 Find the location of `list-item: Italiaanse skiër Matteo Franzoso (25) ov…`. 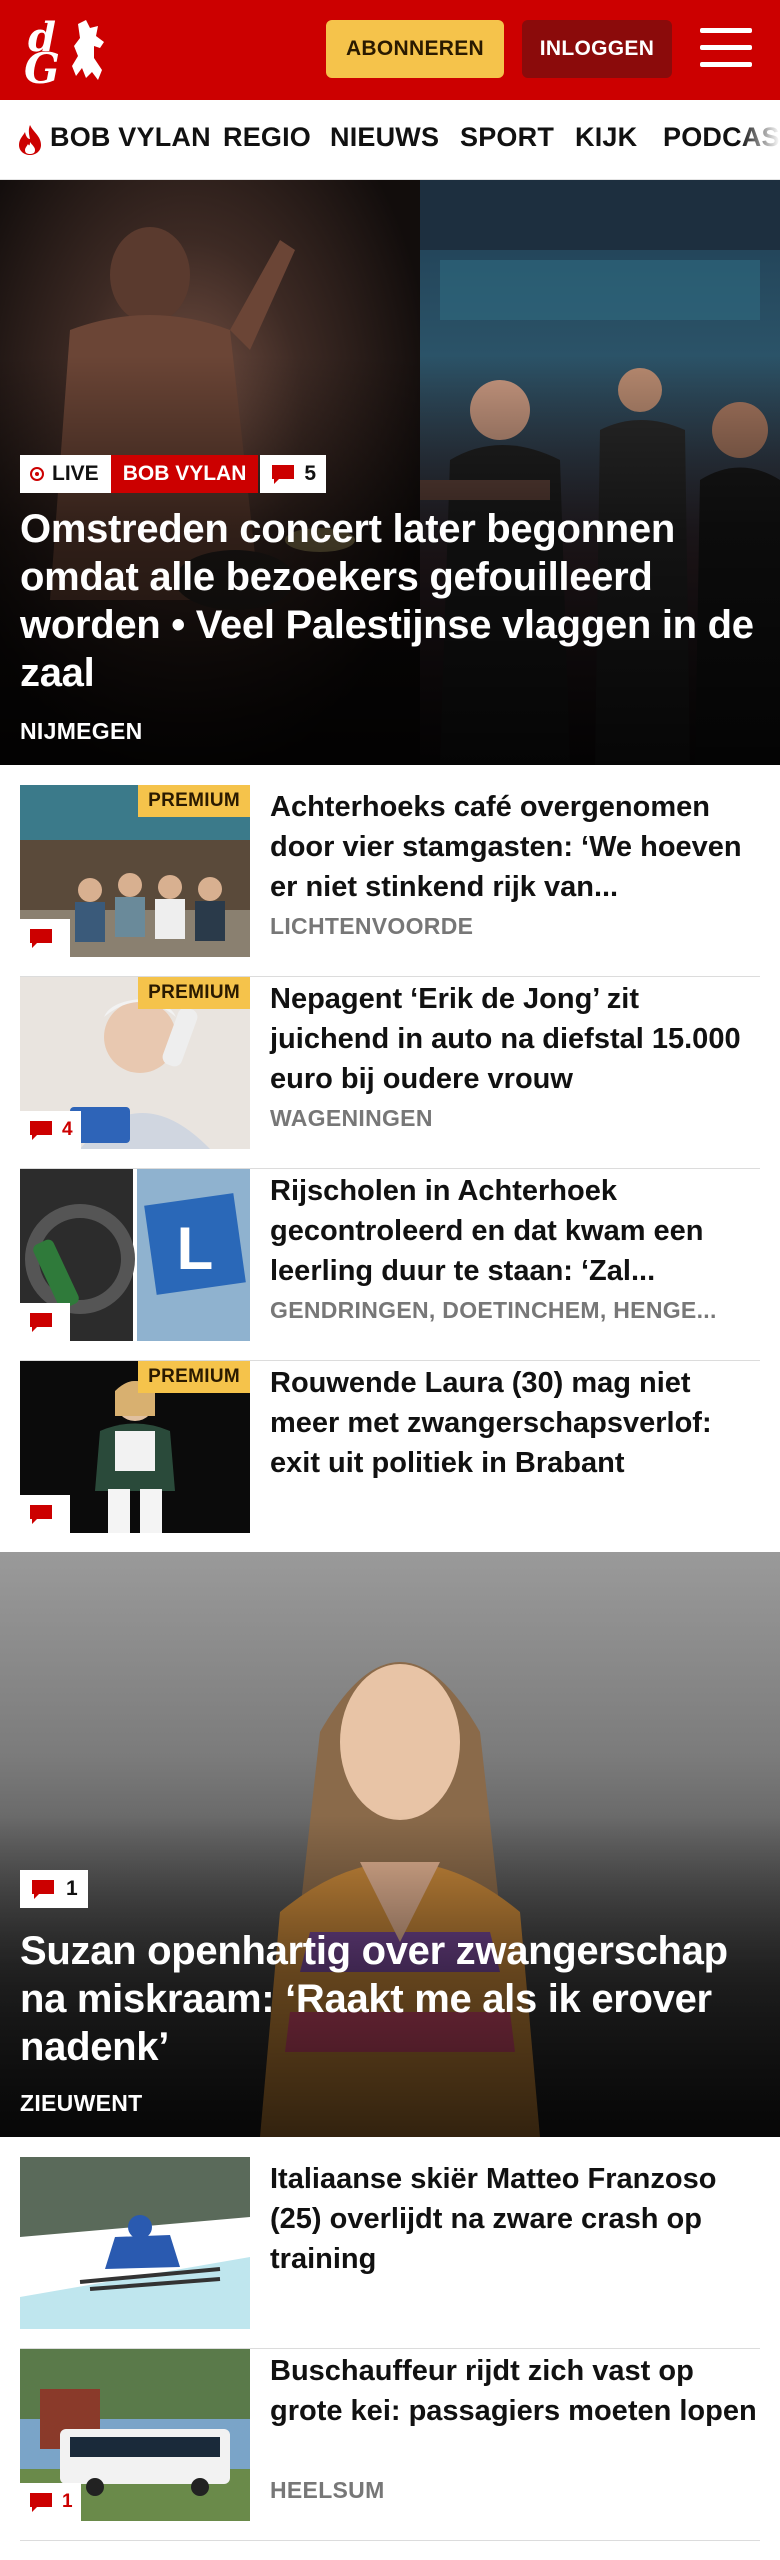

list-item: Italiaanse skiër Matteo Franzoso (25) ov… is located at coordinates (390, 2253).